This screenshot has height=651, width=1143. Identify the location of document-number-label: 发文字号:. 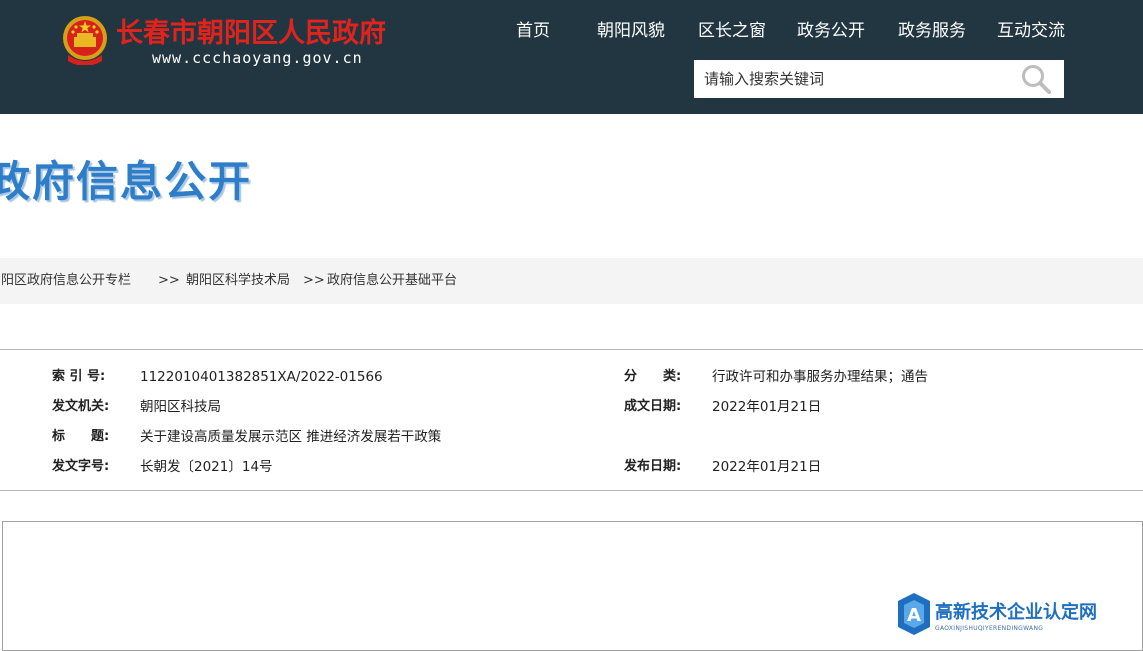
(81, 466).